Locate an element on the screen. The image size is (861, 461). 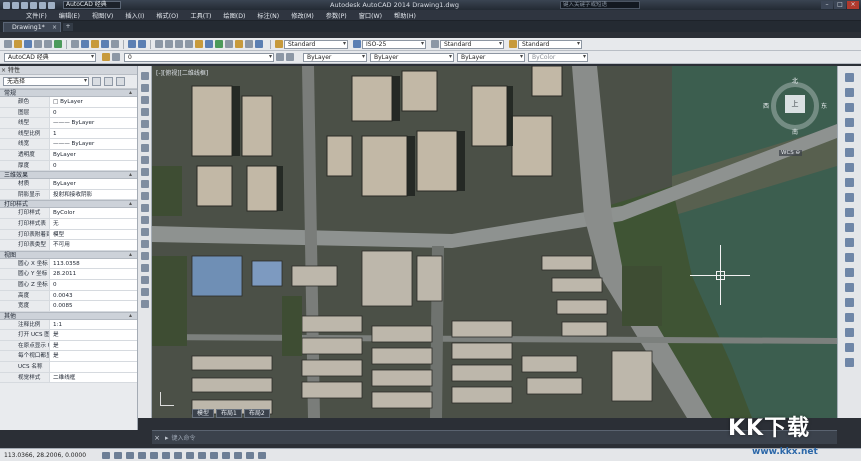
property-row: 阴影显示 投射和接收阴影 is located at coordinates (68, 195).